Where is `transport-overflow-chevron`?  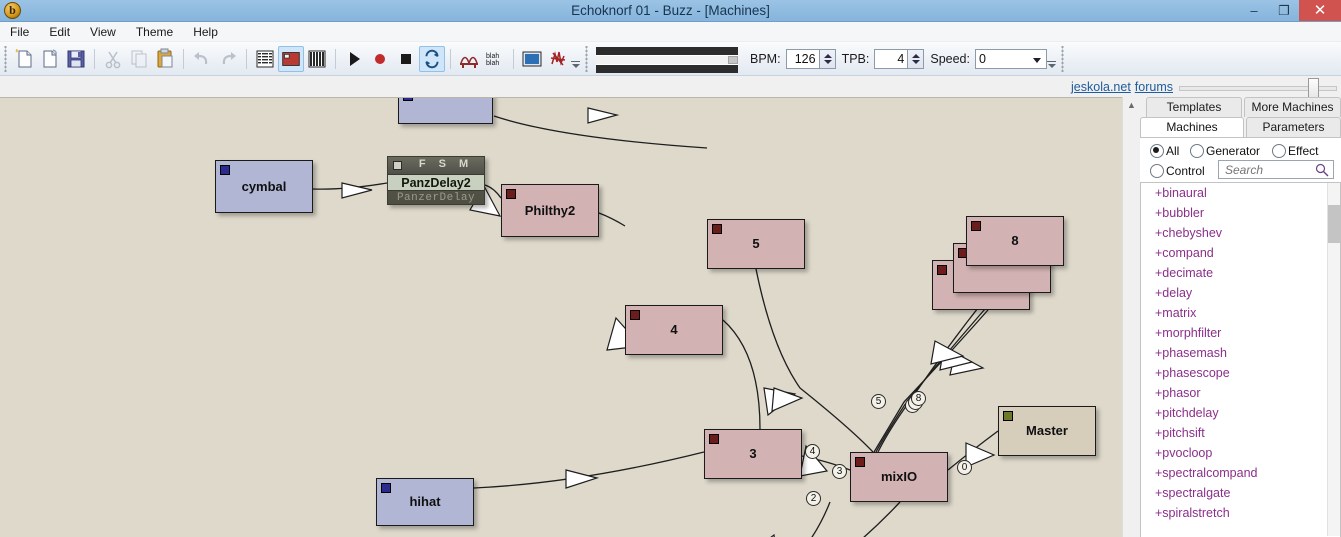
transport-overflow-chevron is located at coordinates (1051, 59).